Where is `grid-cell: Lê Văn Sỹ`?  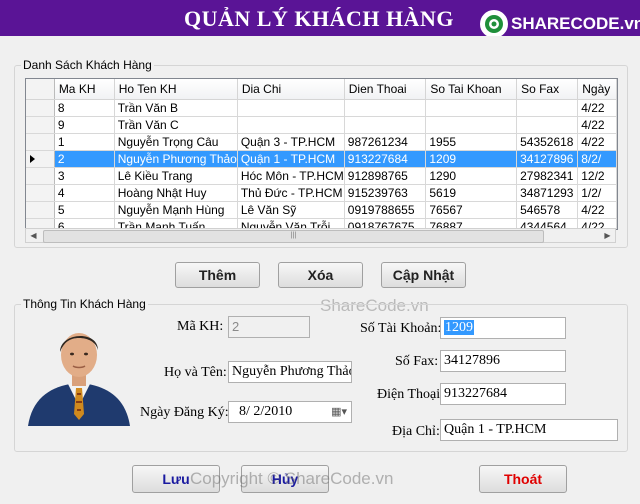 grid-cell: Lê Văn Sỹ is located at coordinates (291, 210).